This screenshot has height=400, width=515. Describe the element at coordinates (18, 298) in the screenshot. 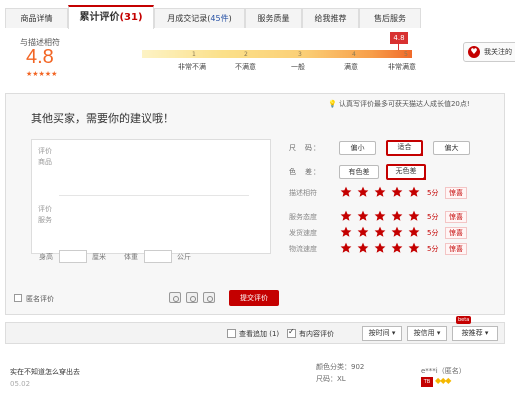

I see `anonymous-checkbox` at that location.